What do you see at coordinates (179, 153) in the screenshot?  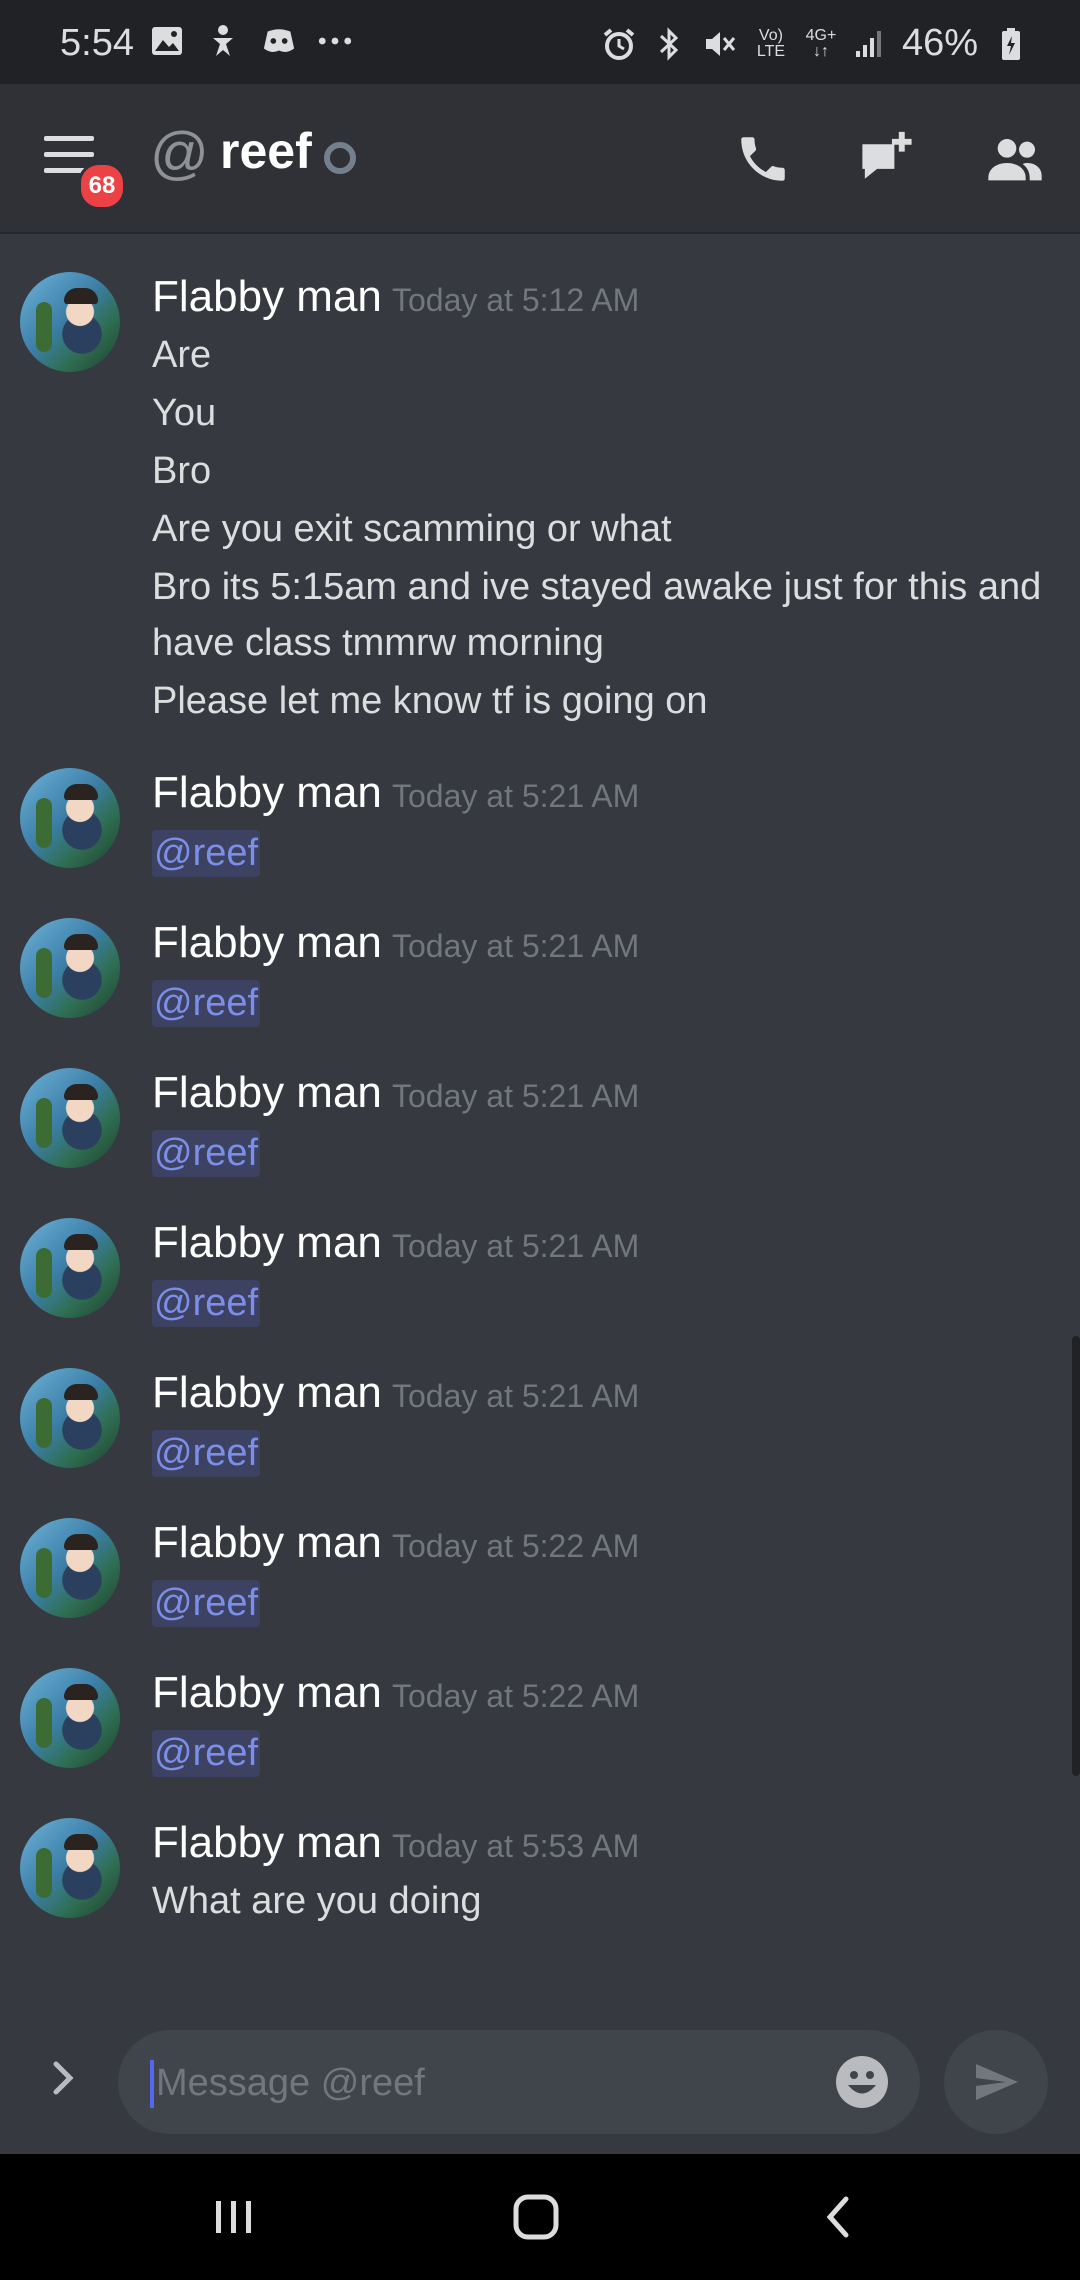 I see `at-icon: @` at bounding box center [179, 153].